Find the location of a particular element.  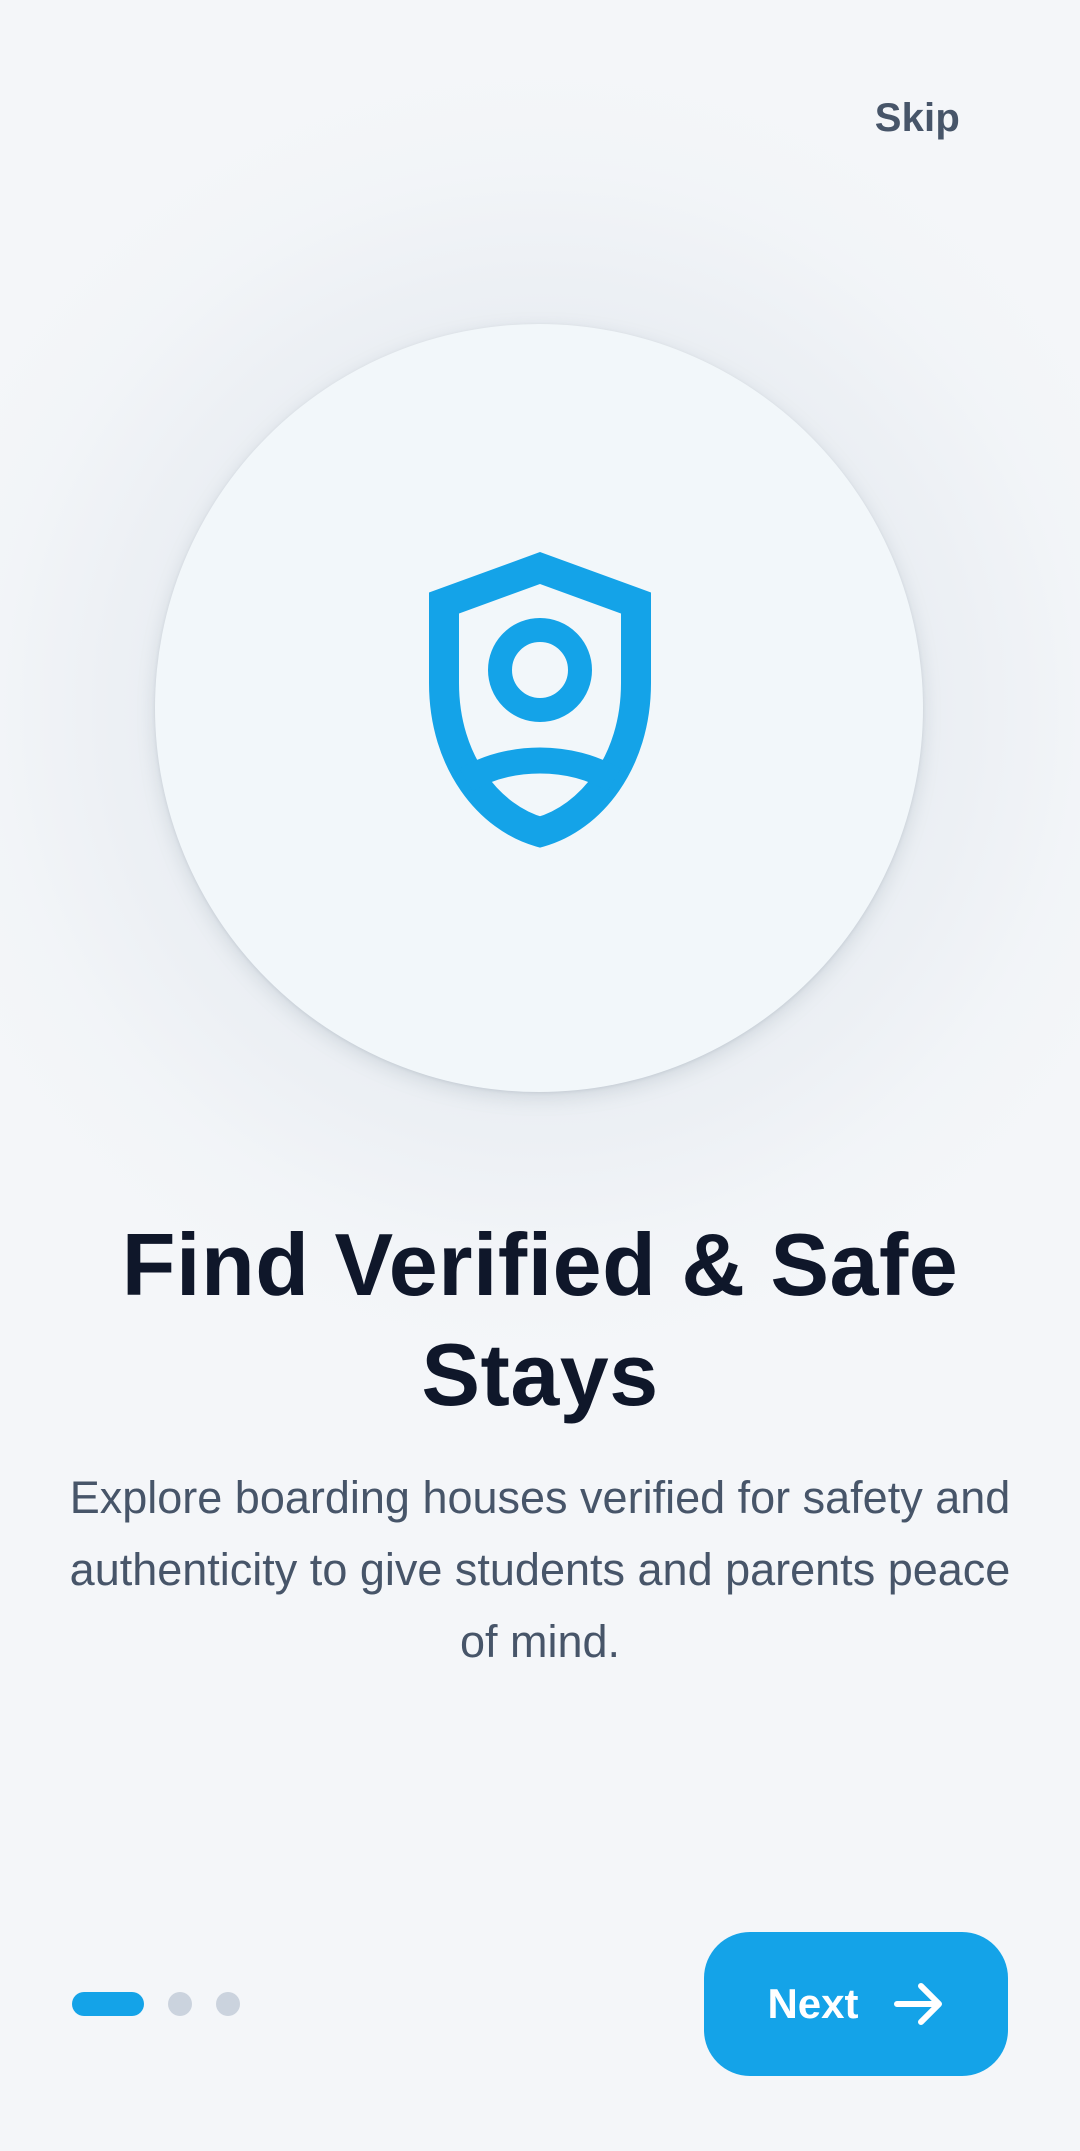

page-dot-active is located at coordinates (108, 2004).